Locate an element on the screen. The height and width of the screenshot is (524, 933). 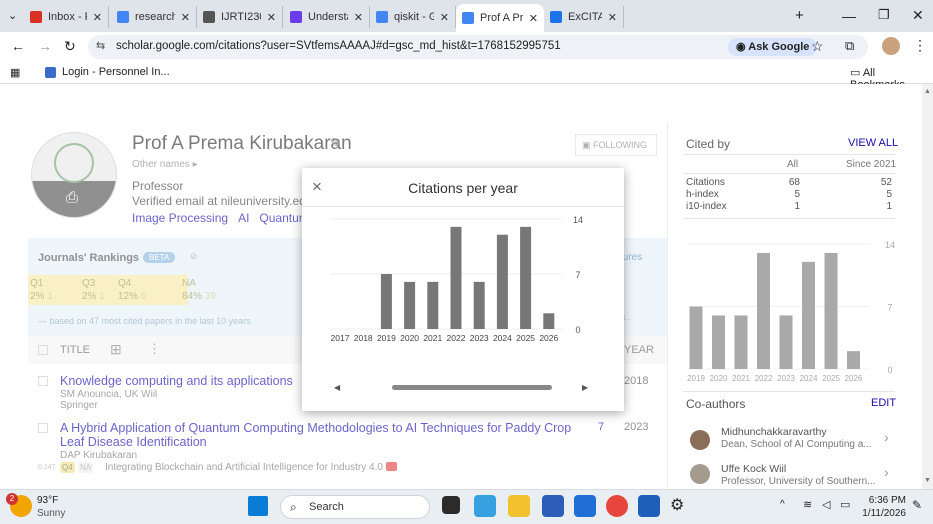
clock-date: 1/11/2026 is located at coordinates (881, 513).